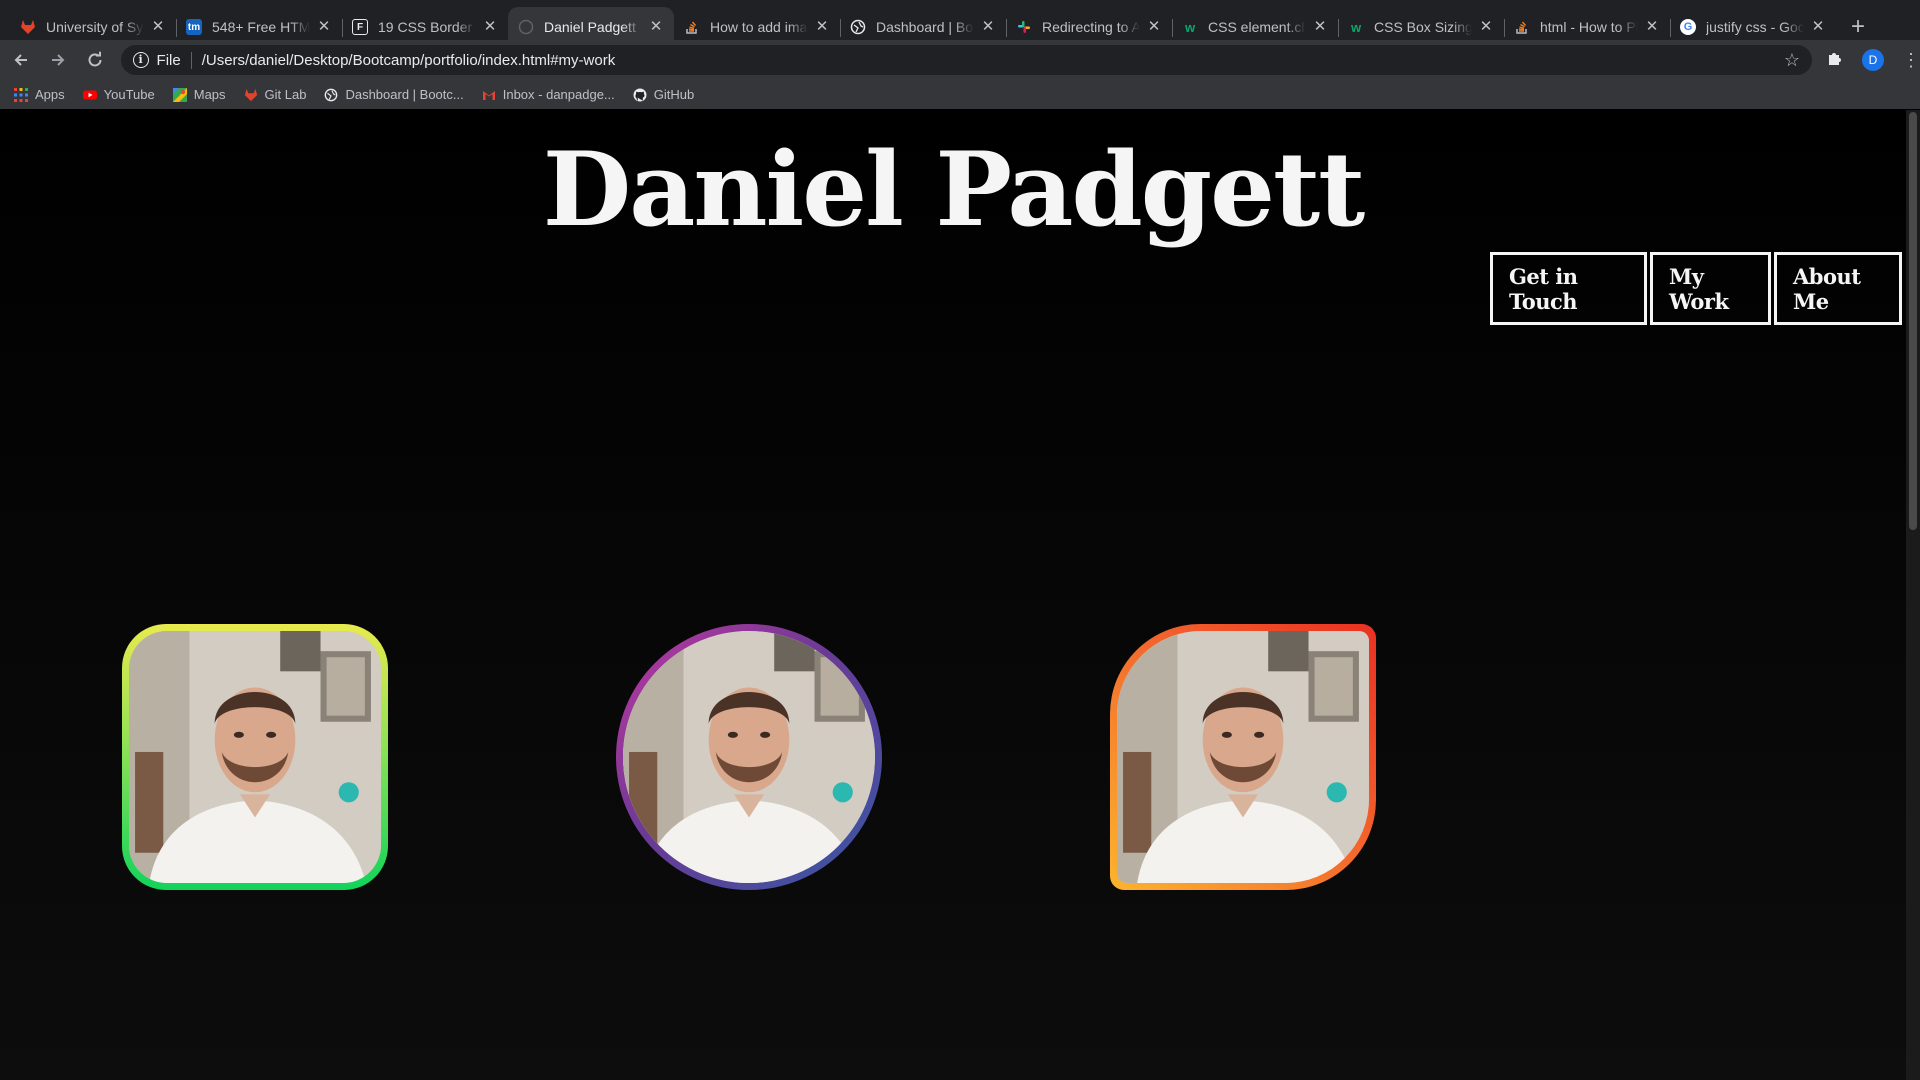 This screenshot has width=1920, height=1080. I want to click on bookmark-apps: Apps, so click(39, 94).